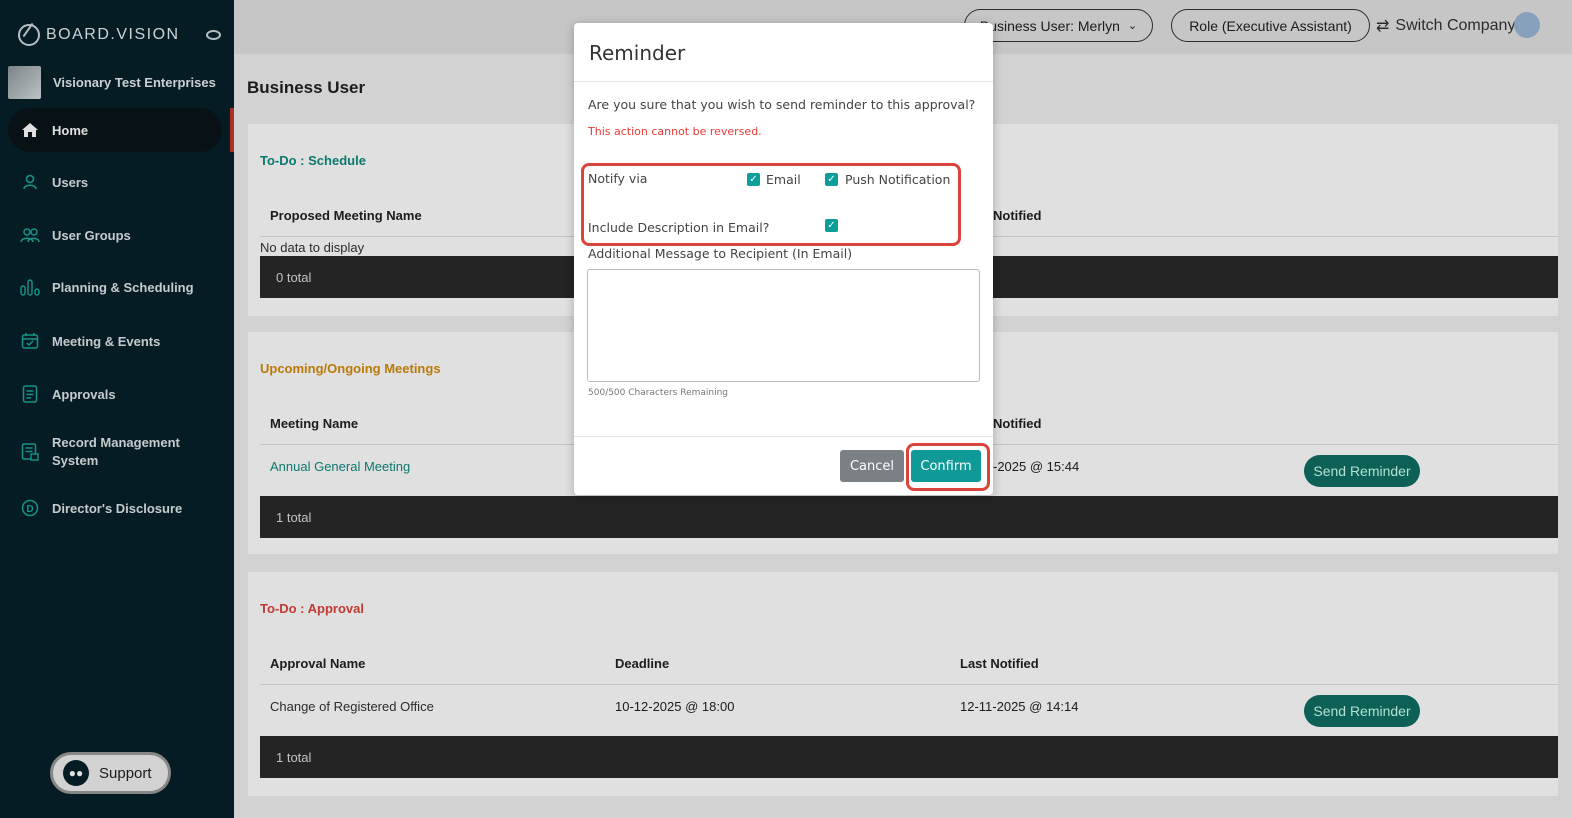 The width and height of the screenshot is (1572, 818). Describe the element at coordinates (783, 325) in the screenshot. I see `additional-message-textarea` at that location.